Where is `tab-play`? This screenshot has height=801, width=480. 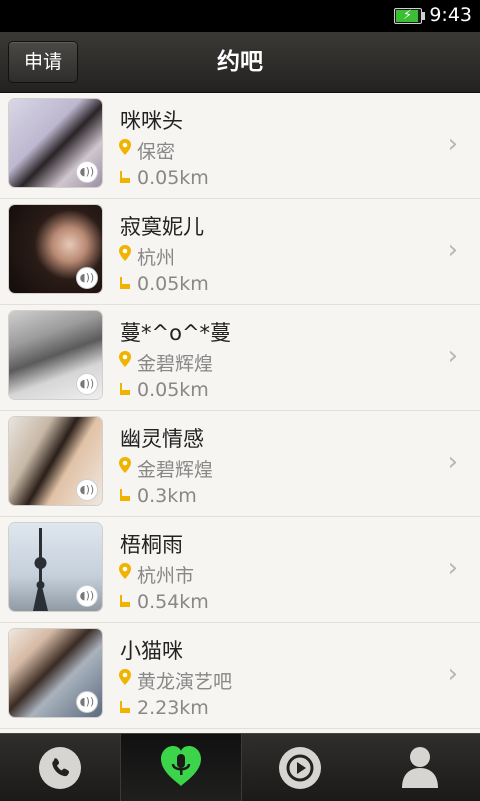
tab-play is located at coordinates (300, 767).